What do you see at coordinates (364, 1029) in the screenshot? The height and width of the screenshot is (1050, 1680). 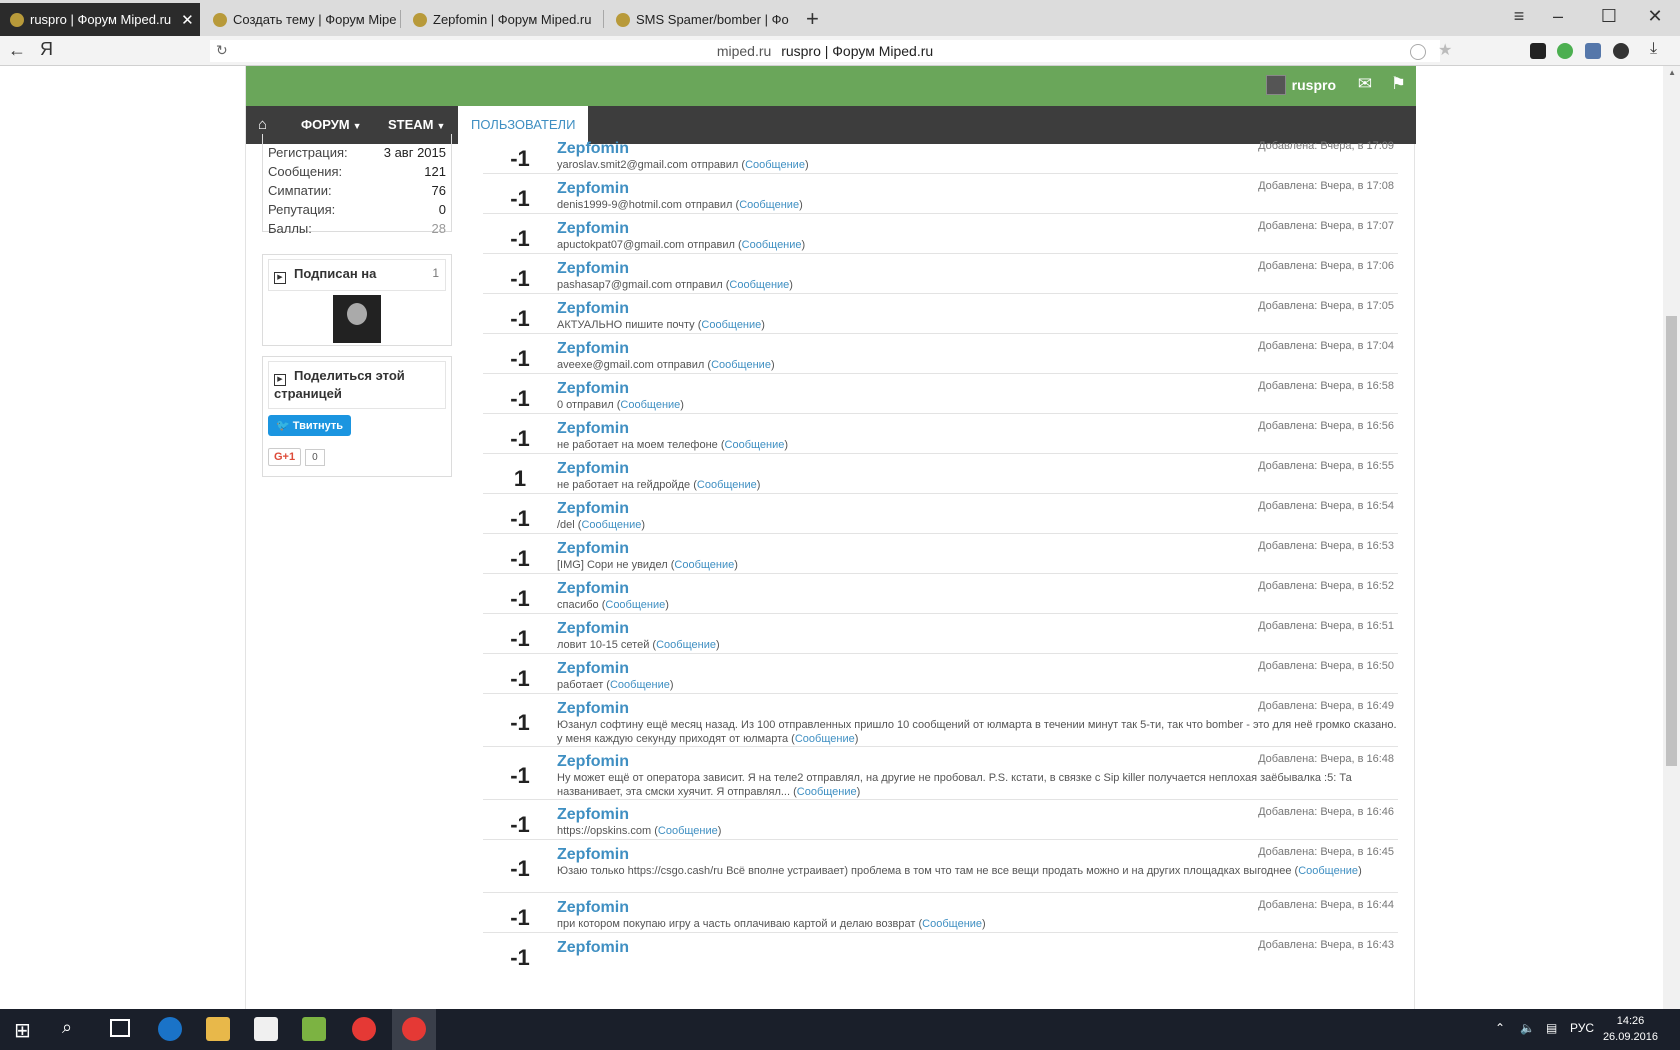 I see `chrome-icon` at bounding box center [364, 1029].